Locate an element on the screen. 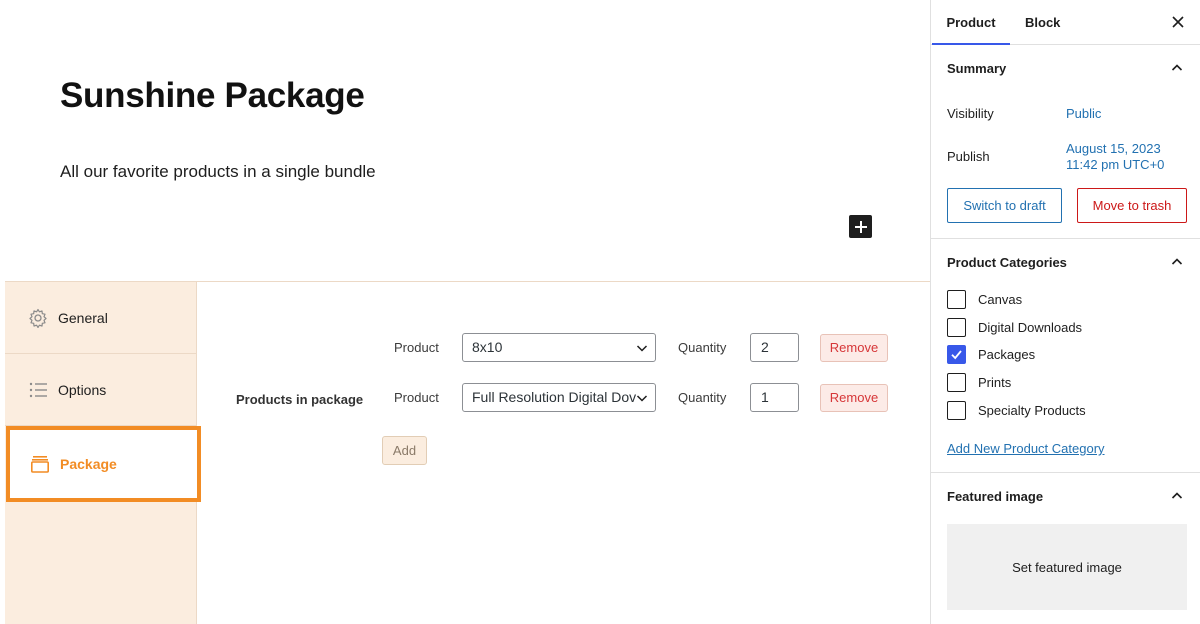  tab-general: General is located at coordinates (101, 318).